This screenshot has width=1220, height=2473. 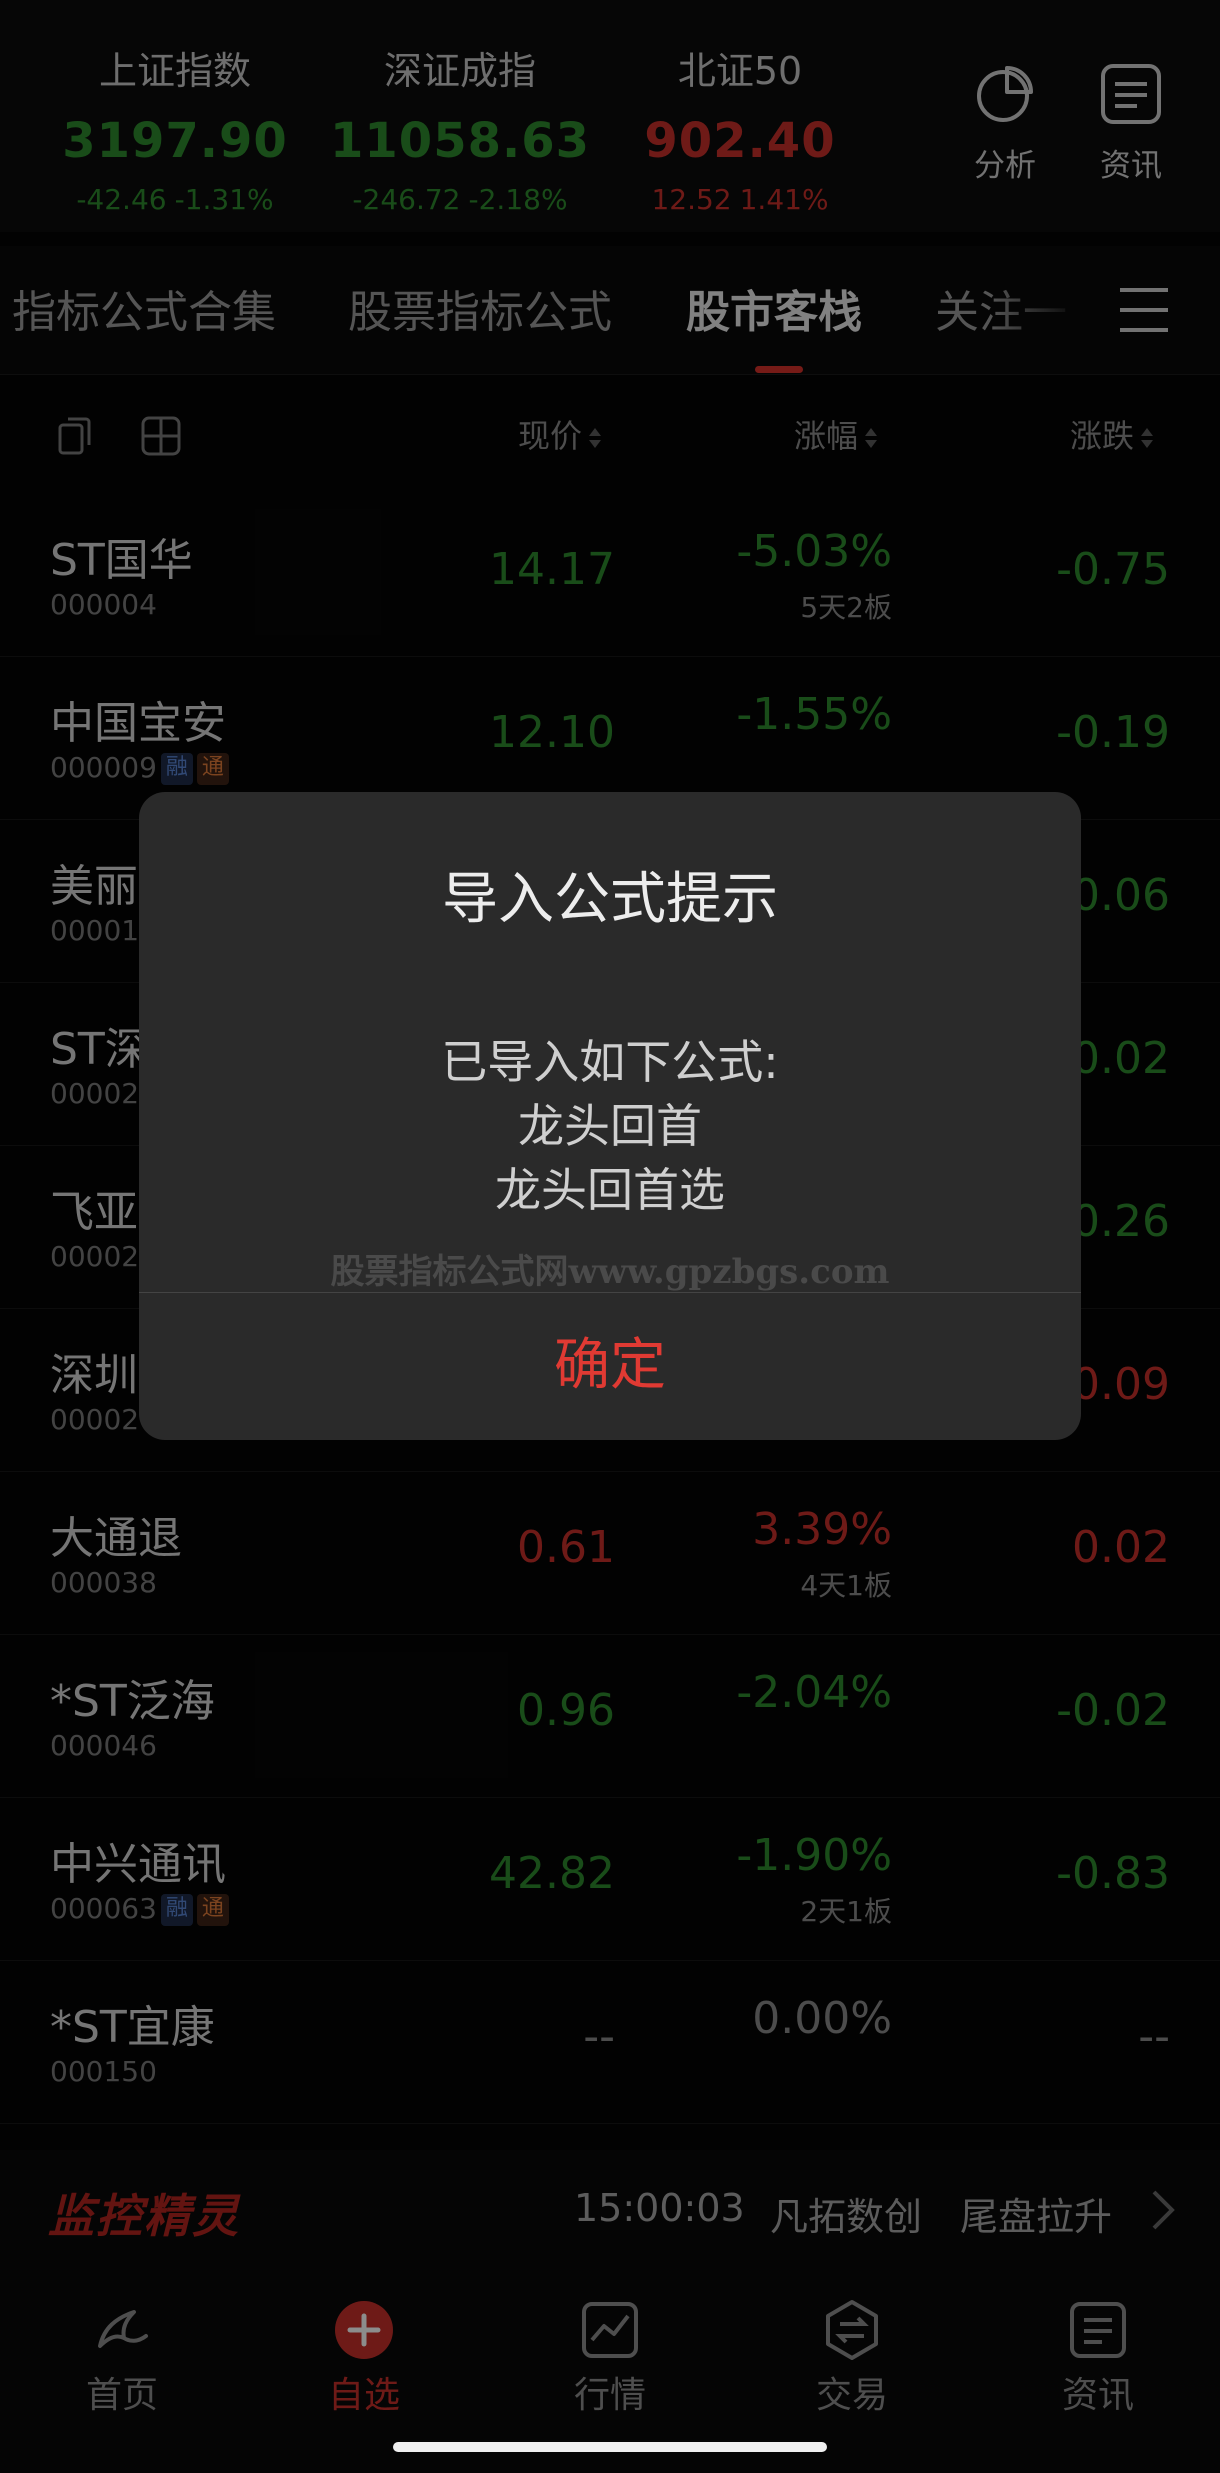 I want to click on dialog-formula-name: 龙头回首, so click(x=610, y=1126).